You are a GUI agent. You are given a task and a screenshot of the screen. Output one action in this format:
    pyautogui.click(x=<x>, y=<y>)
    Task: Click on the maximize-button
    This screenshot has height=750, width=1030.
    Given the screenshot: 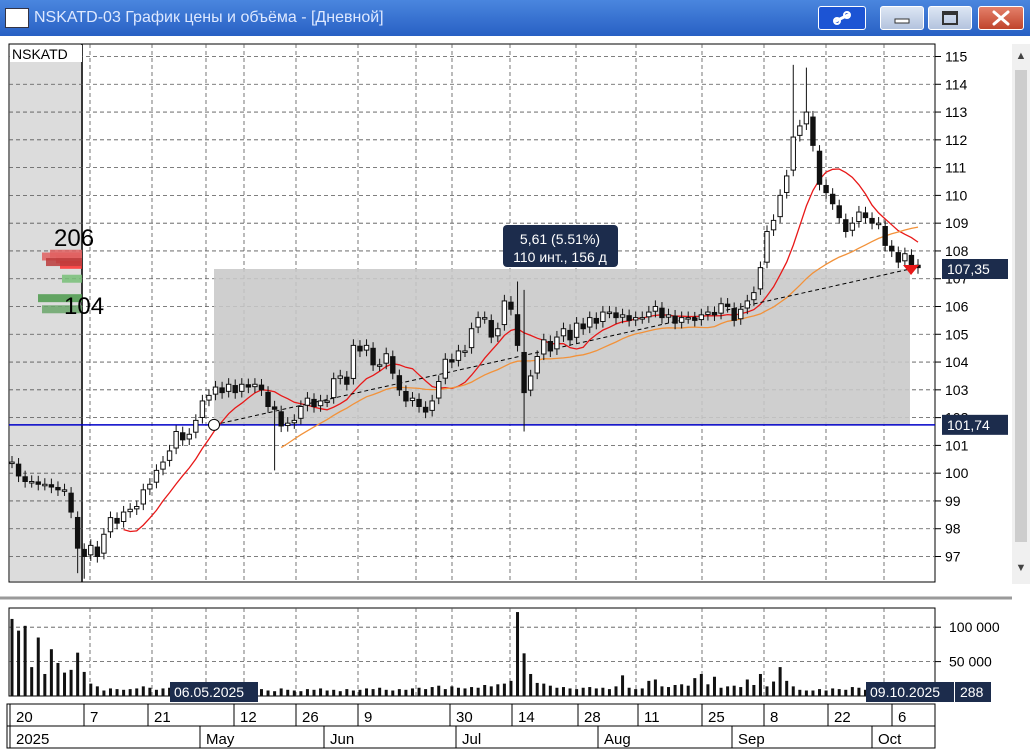 What is the action you would take?
    pyautogui.click(x=950, y=18)
    